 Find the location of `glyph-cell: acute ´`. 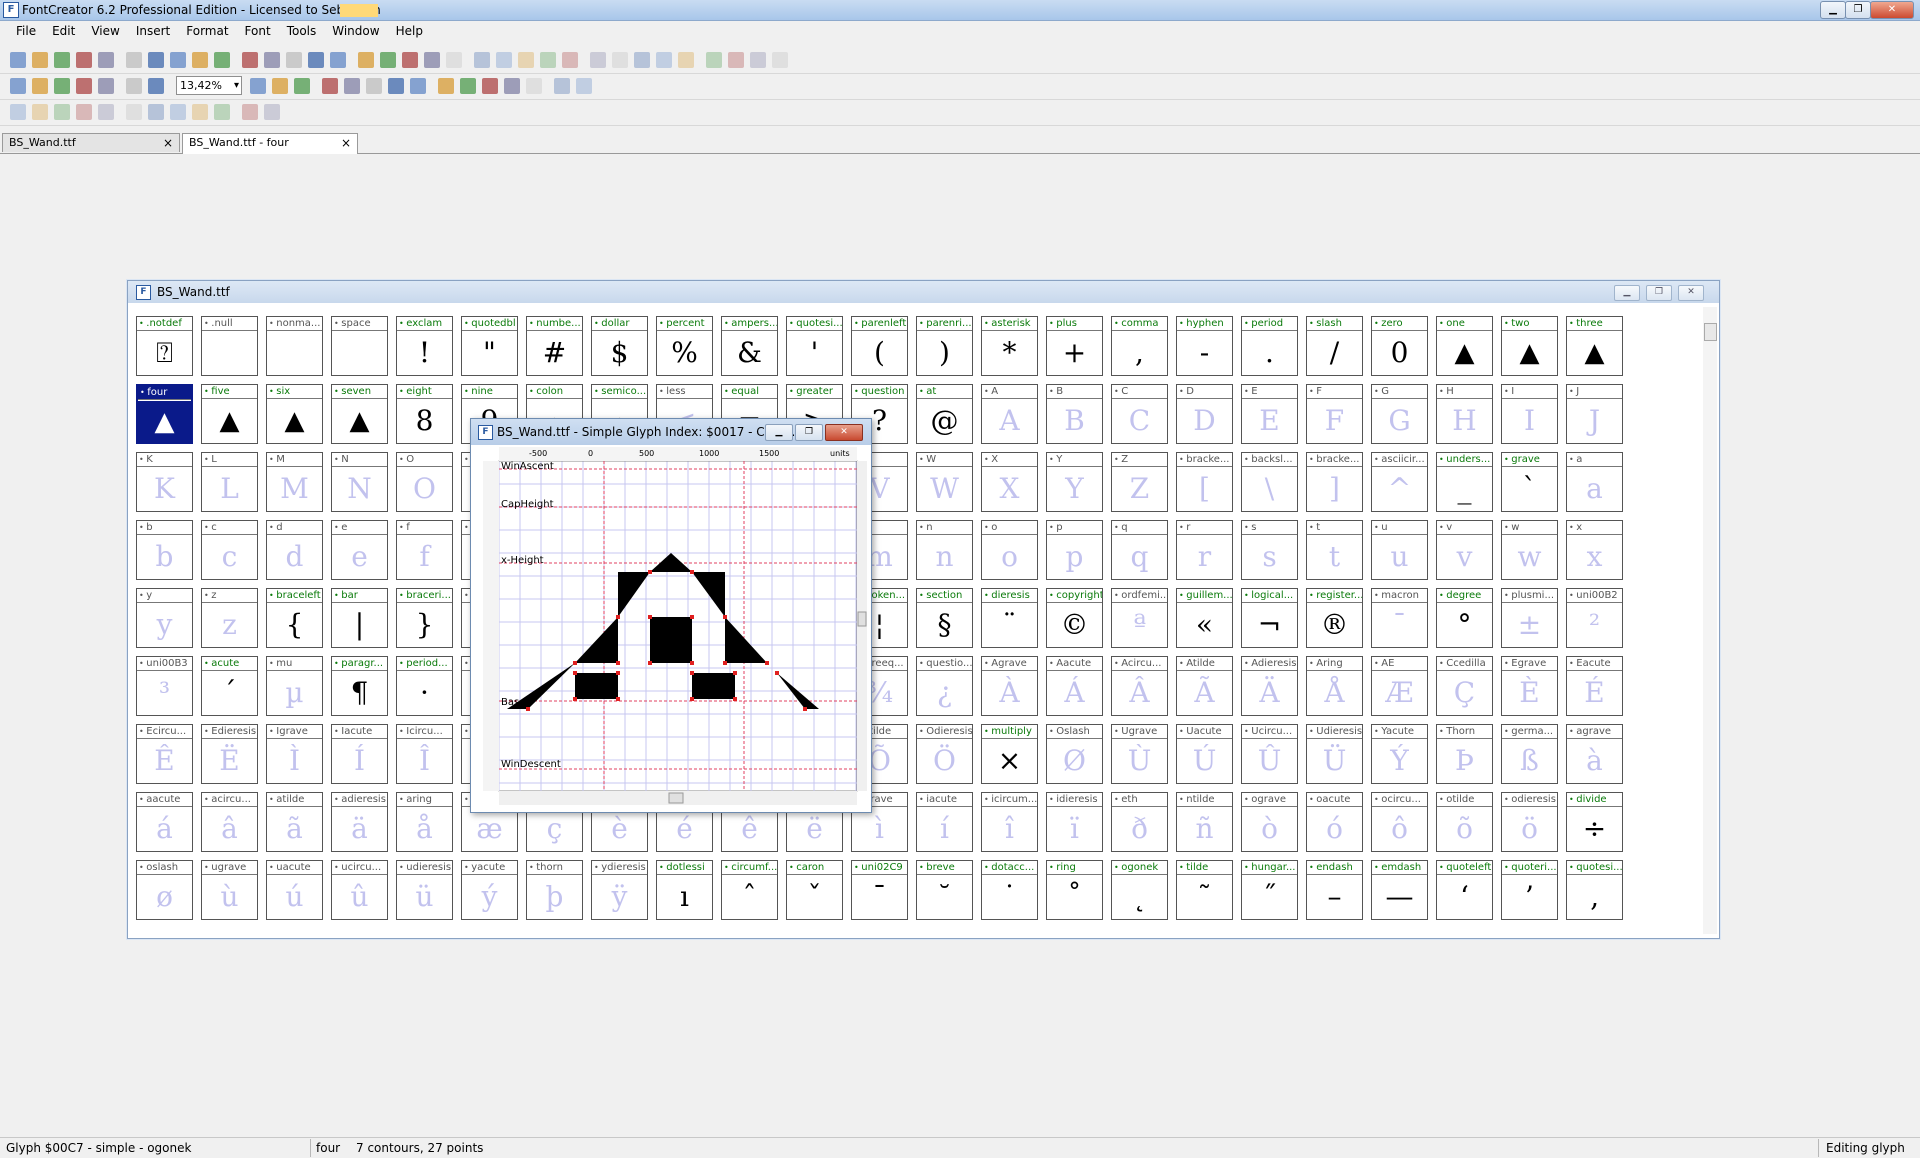

glyph-cell: acute ´ is located at coordinates (229, 686).